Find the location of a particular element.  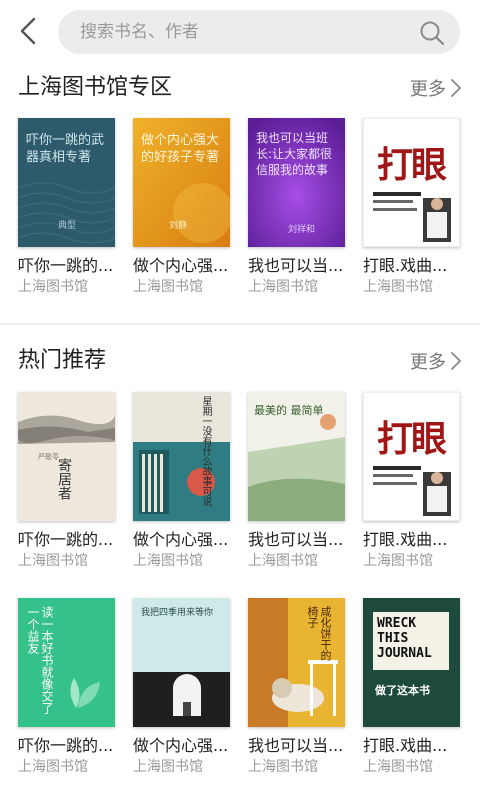

section-divider is located at coordinates (240, 324).